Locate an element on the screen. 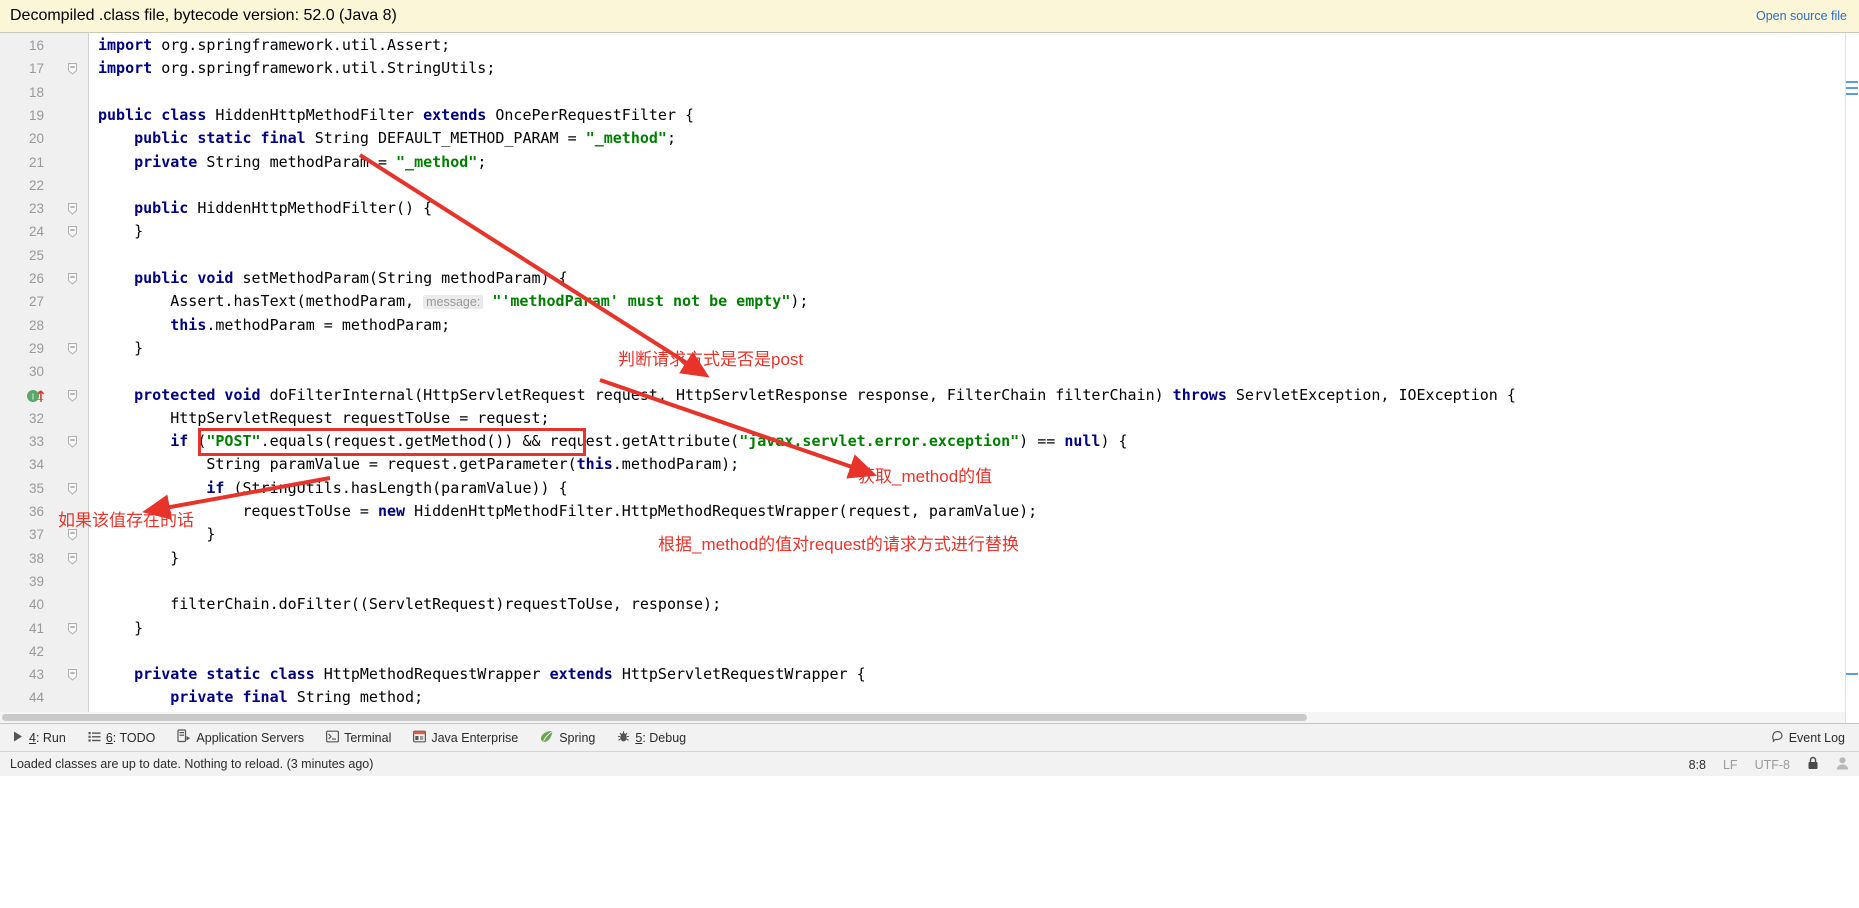  line-separator: LF is located at coordinates (1730, 765).